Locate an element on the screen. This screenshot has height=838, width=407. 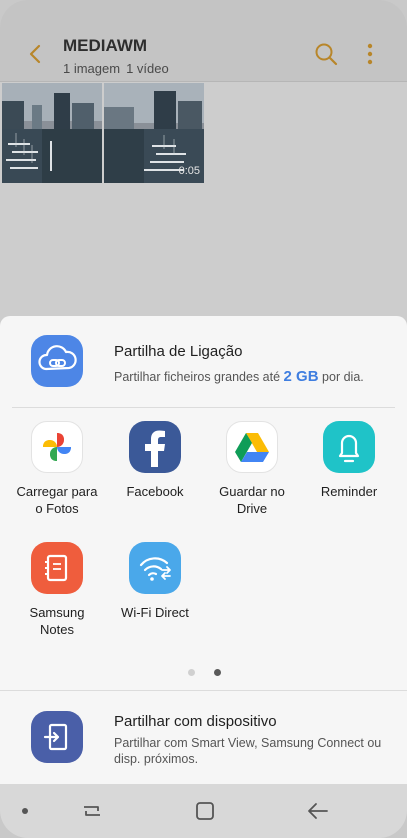
video-count: 1 vídeo is located at coordinates (147, 68).